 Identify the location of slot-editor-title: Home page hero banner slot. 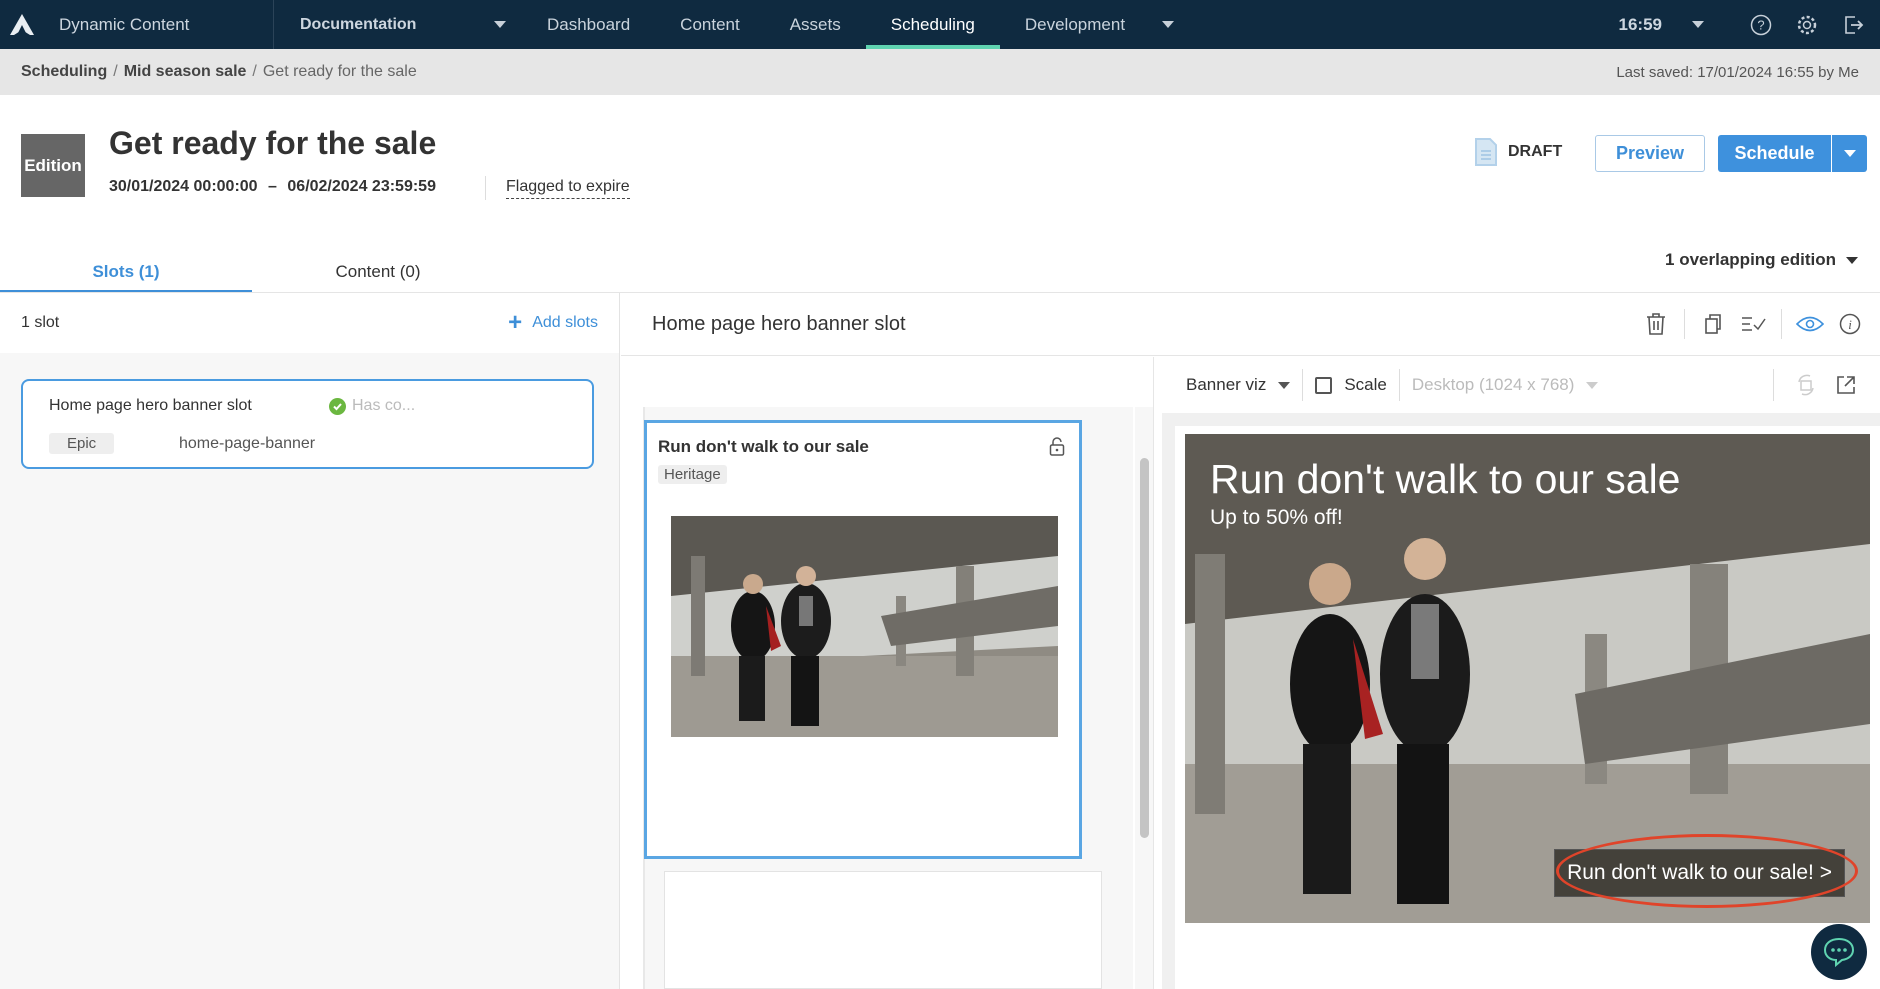
(779, 323).